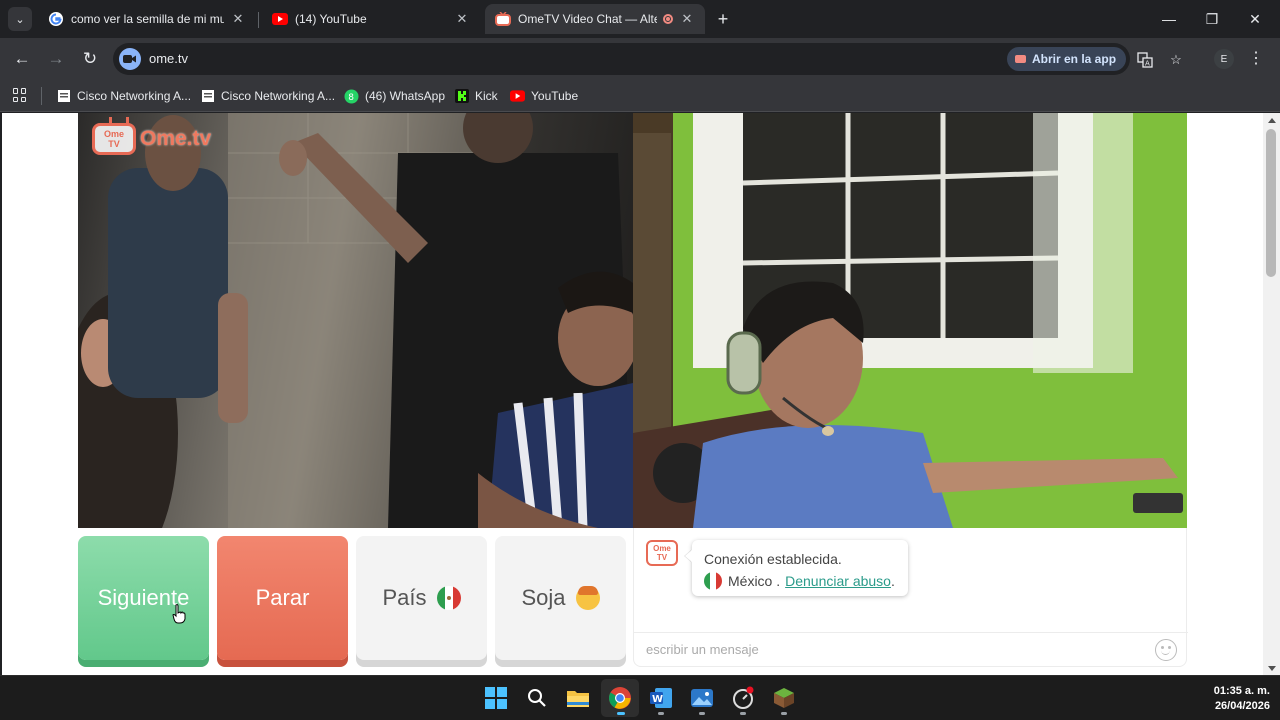  What do you see at coordinates (114, 139) in the screenshot?
I see `ometv-logo-icon: Ome TV` at bounding box center [114, 139].